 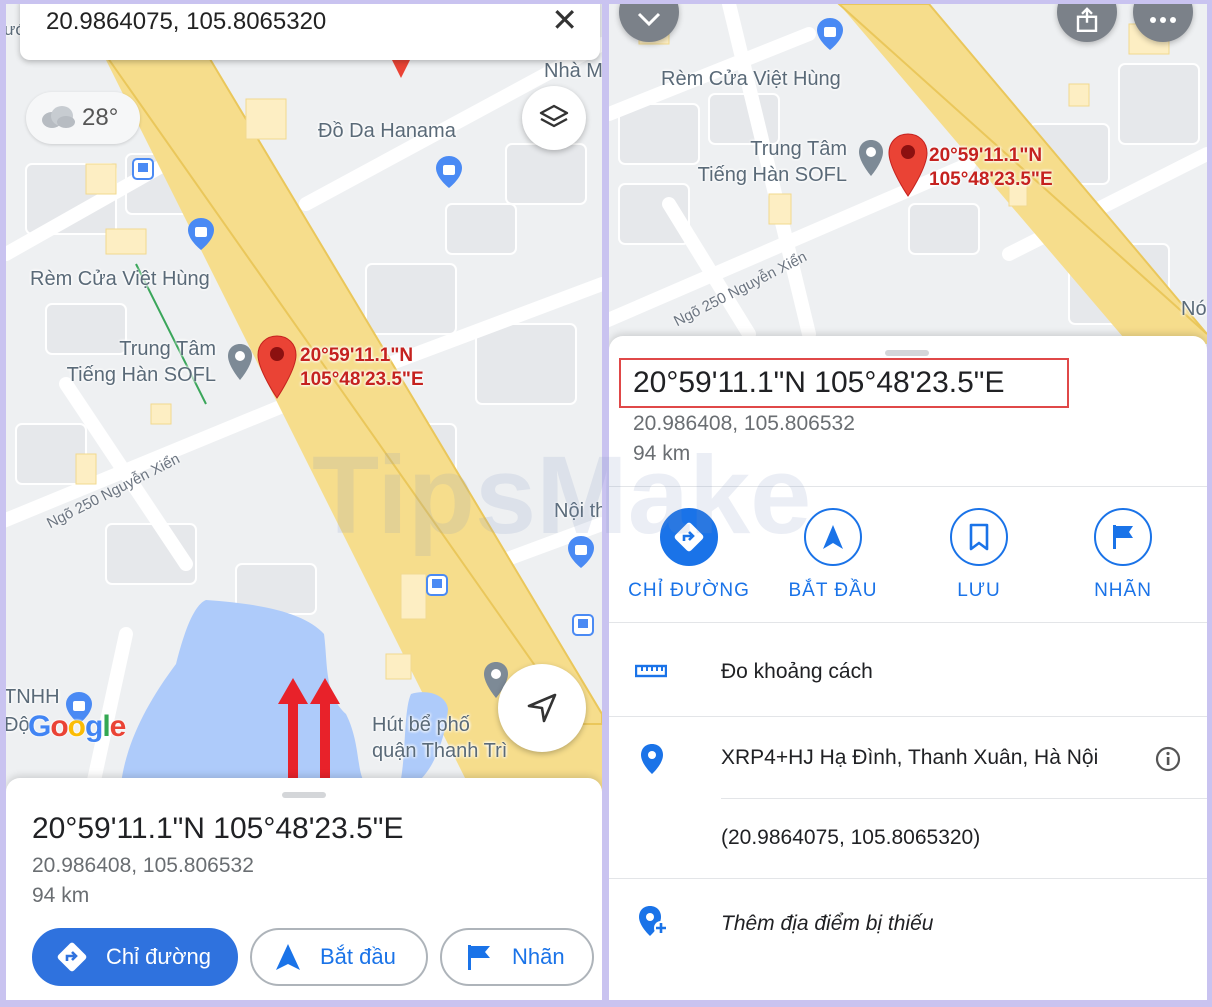 I want to click on add-location-icon, so click(x=653, y=921).